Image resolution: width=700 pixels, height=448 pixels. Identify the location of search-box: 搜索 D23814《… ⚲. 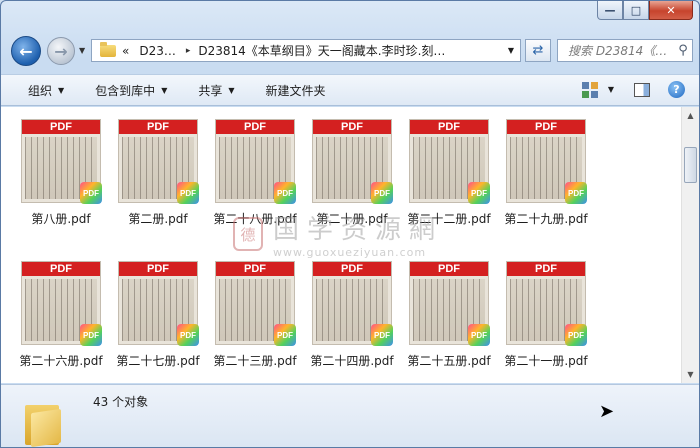
(625, 50).